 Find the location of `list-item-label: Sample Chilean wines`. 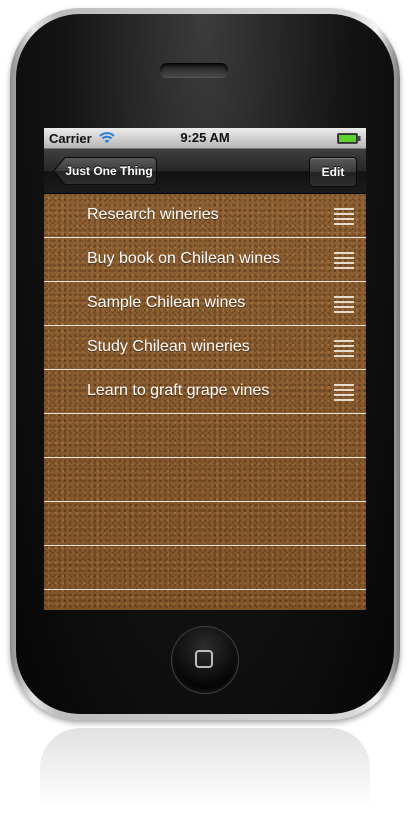

list-item-label: Sample Chilean wines is located at coordinates (166, 302).